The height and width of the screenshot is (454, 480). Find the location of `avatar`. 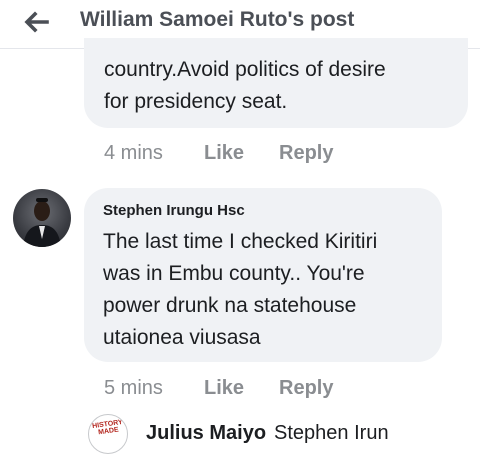

avatar is located at coordinates (42, 218).